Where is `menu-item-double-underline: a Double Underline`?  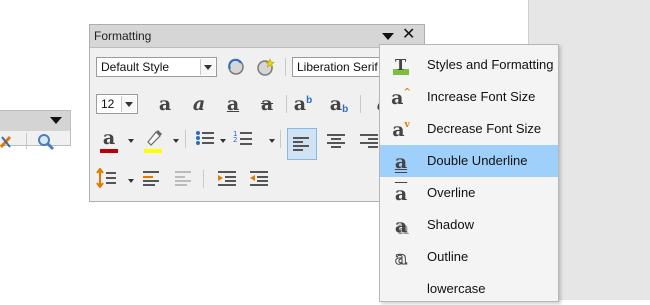
menu-item-double-underline: a Double Underline is located at coordinates (469, 161).